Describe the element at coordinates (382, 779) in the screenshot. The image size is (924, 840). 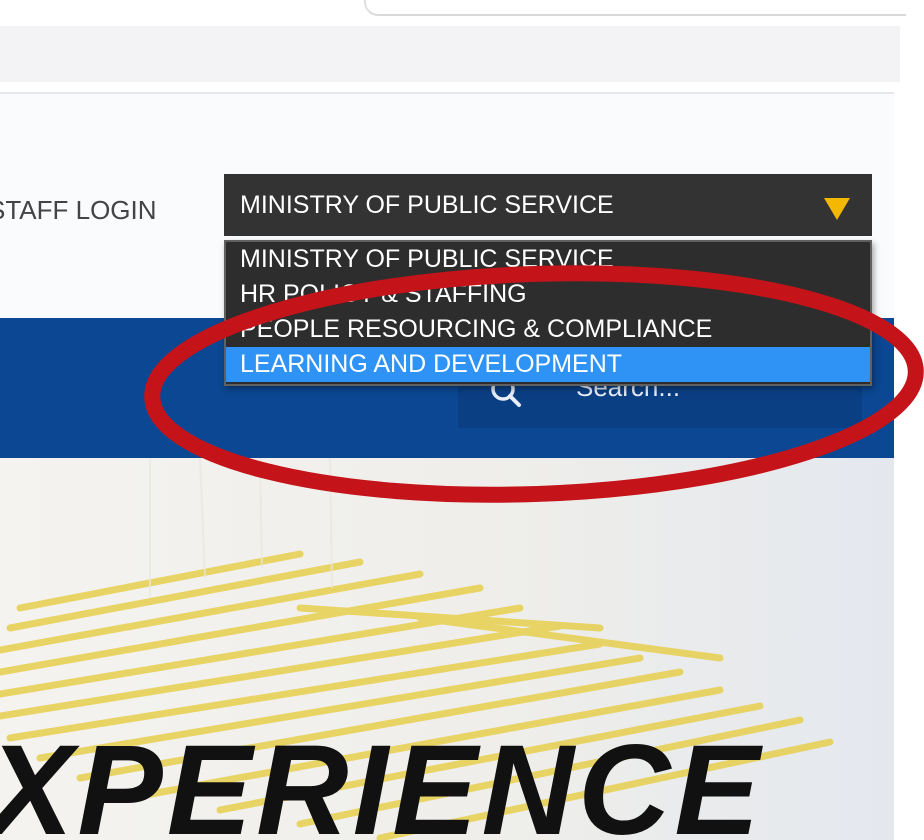
I see `hero-headline: XPERIENCE` at that location.